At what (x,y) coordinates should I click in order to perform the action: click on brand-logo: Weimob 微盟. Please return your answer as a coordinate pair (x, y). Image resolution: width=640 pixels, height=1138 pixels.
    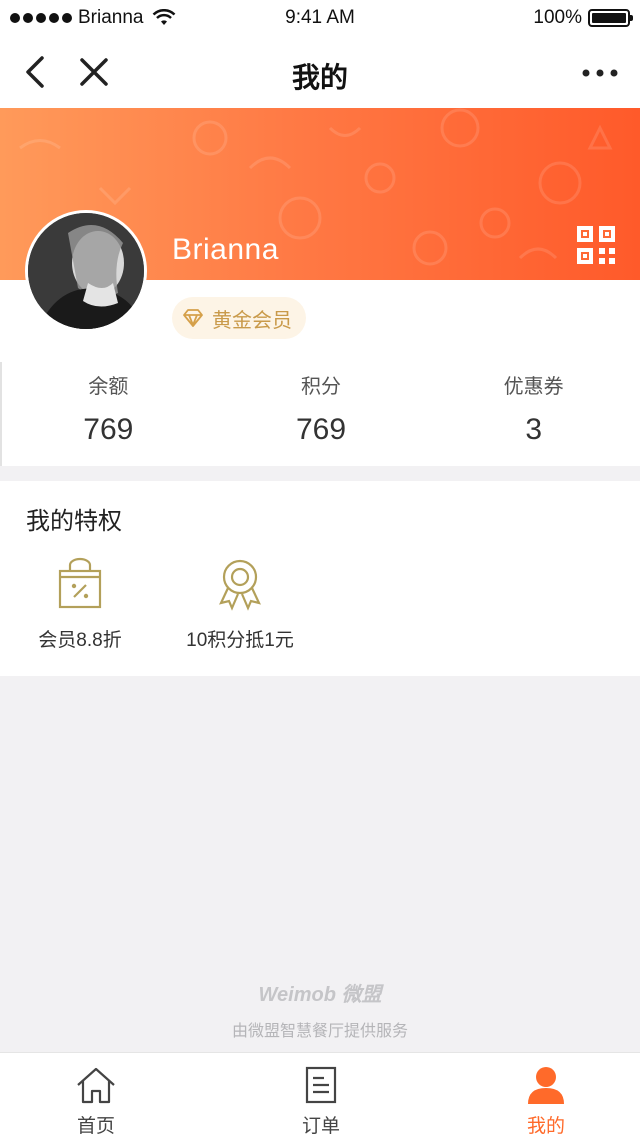
    Looking at the image, I should click on (320, 995).